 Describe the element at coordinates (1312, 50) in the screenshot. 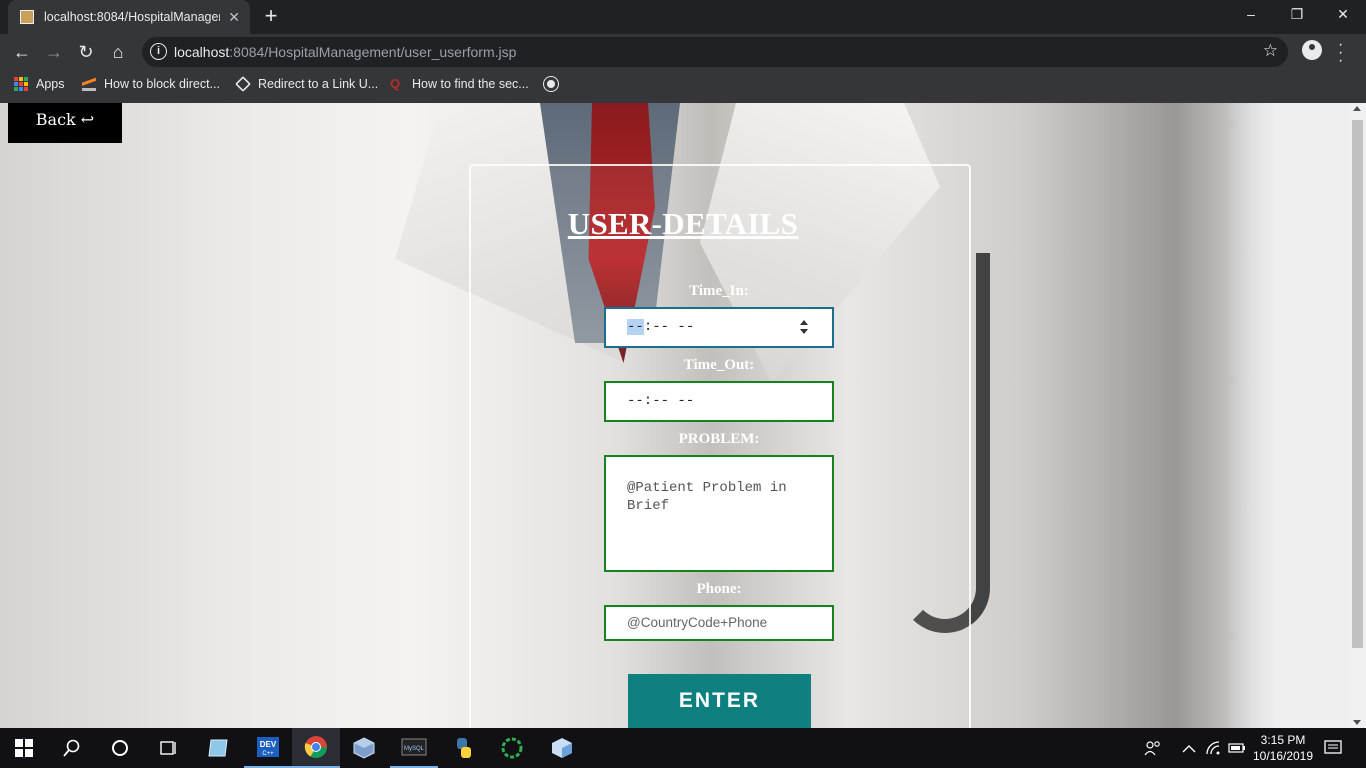

I see `profile-avatar-icon` at that location.